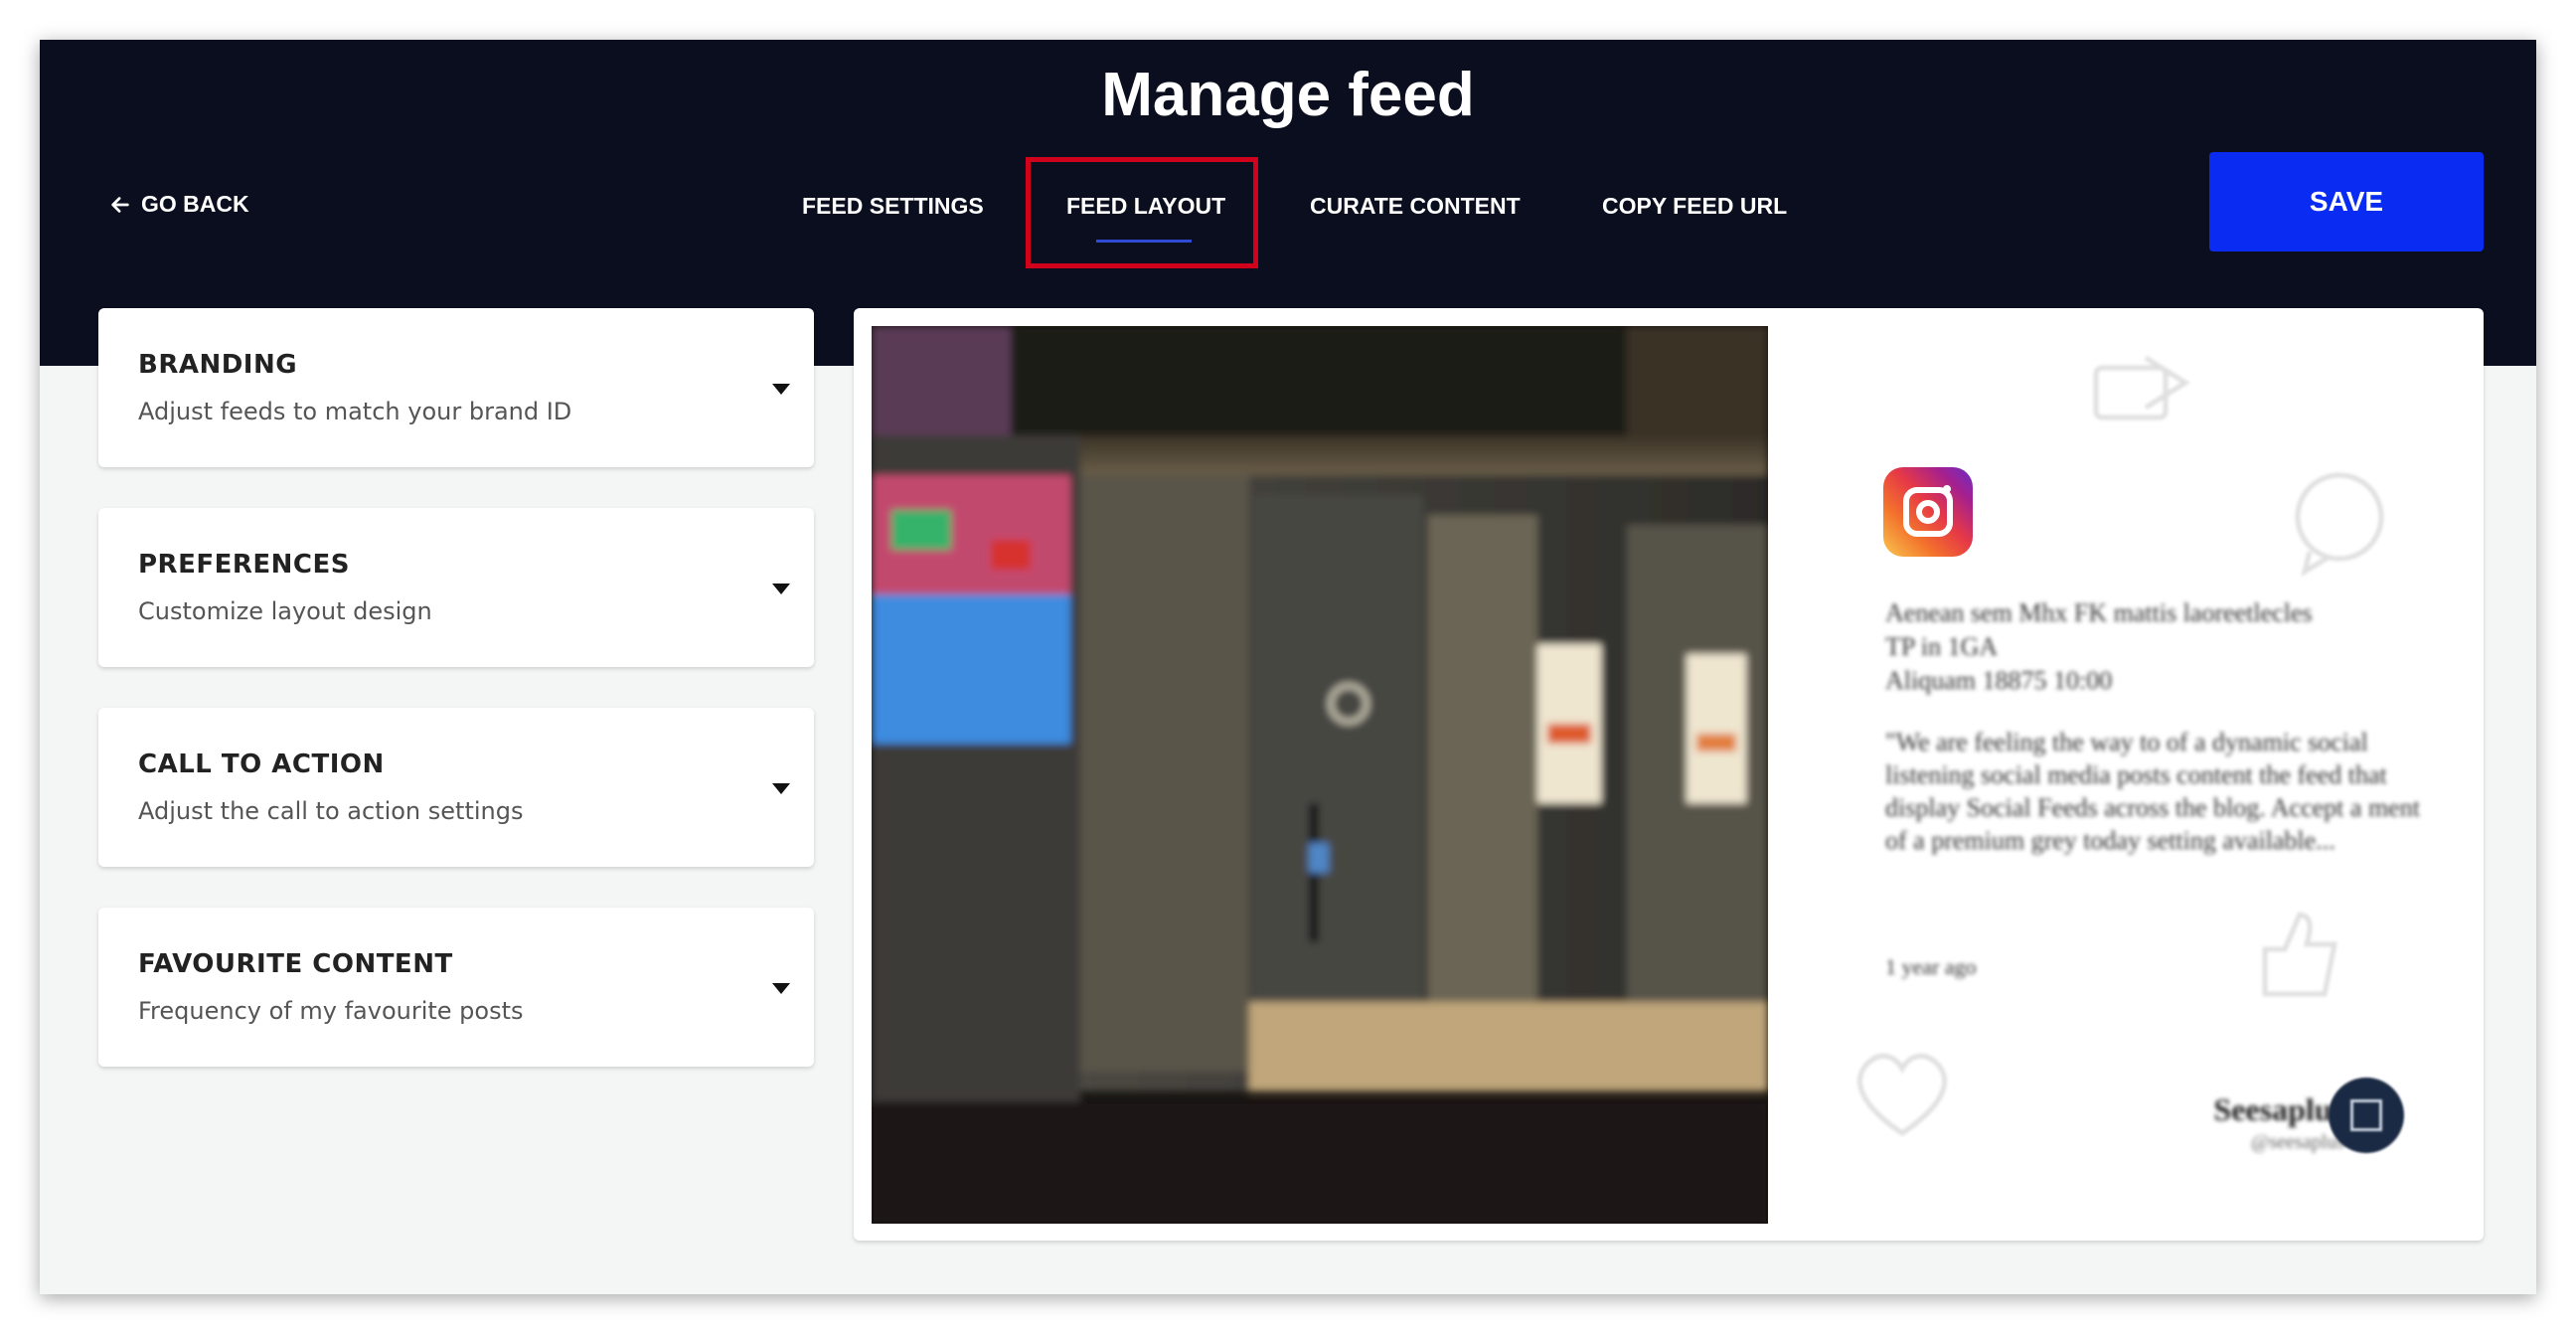  Describe the element at coordinates (218, 365) in the screenshot. I see `panel-title: BRANDING` at that location.